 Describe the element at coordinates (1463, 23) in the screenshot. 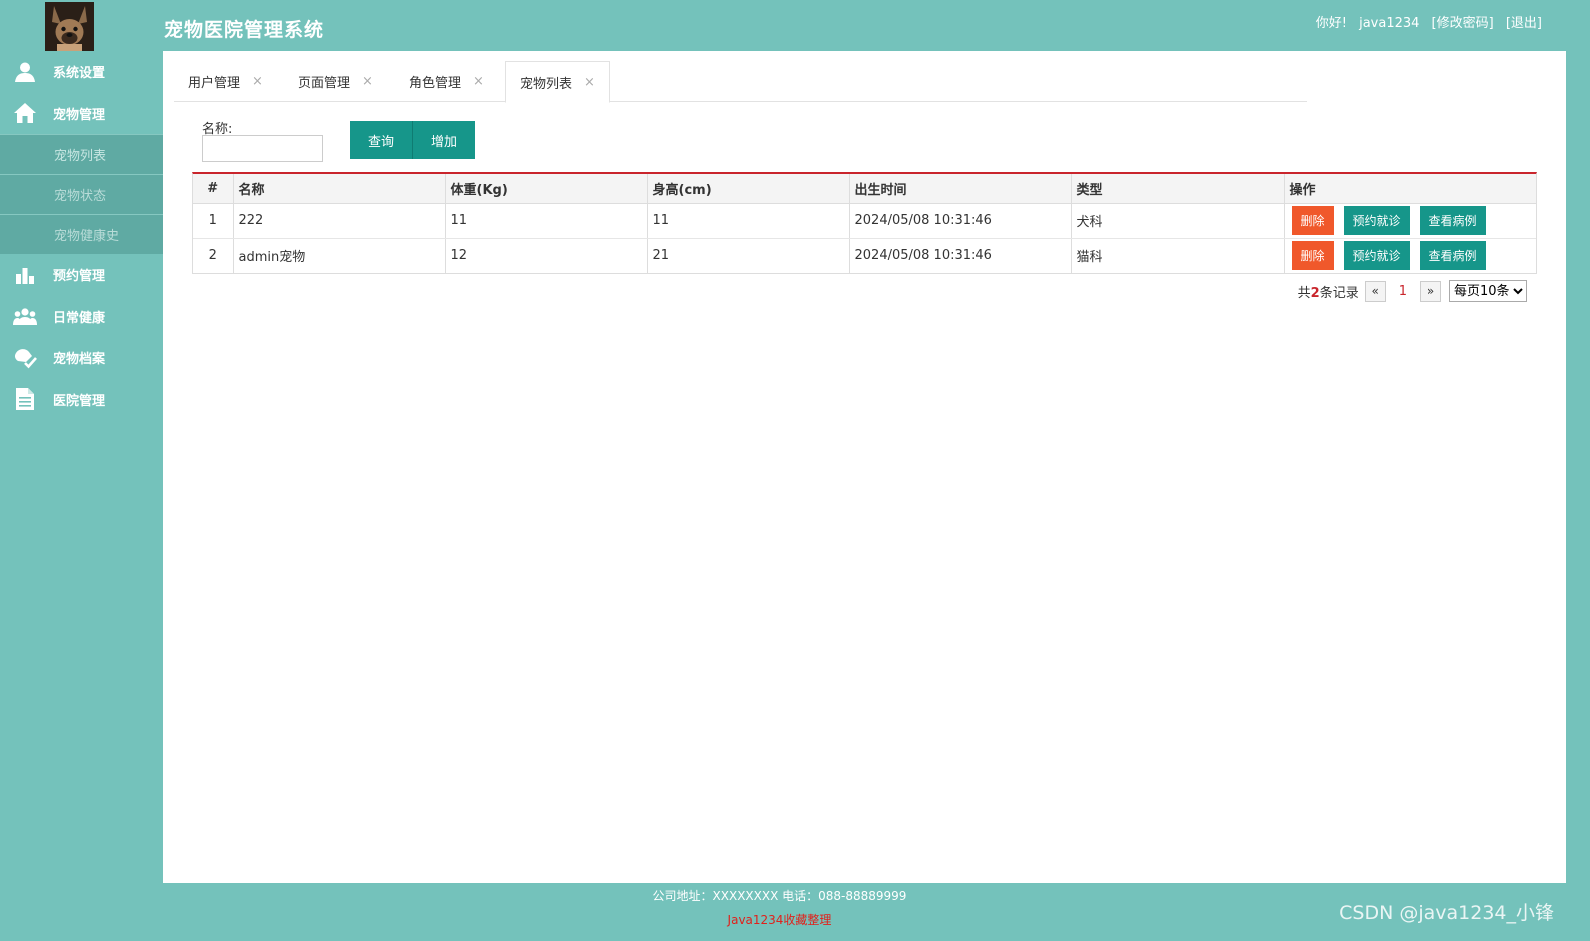

I see `change-password-link: [修改密码]` at that location.